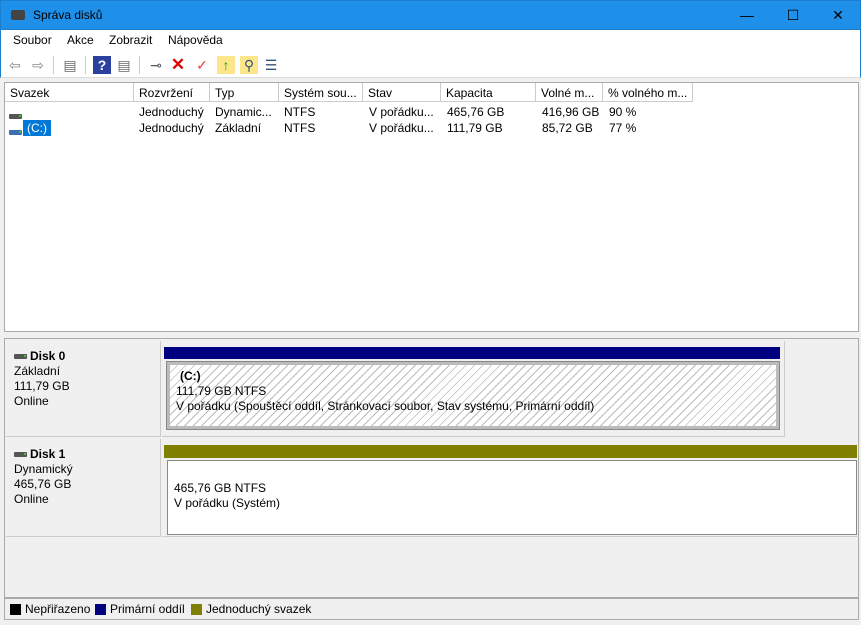  I want to click on close-button: ✕, so click(838, 15).